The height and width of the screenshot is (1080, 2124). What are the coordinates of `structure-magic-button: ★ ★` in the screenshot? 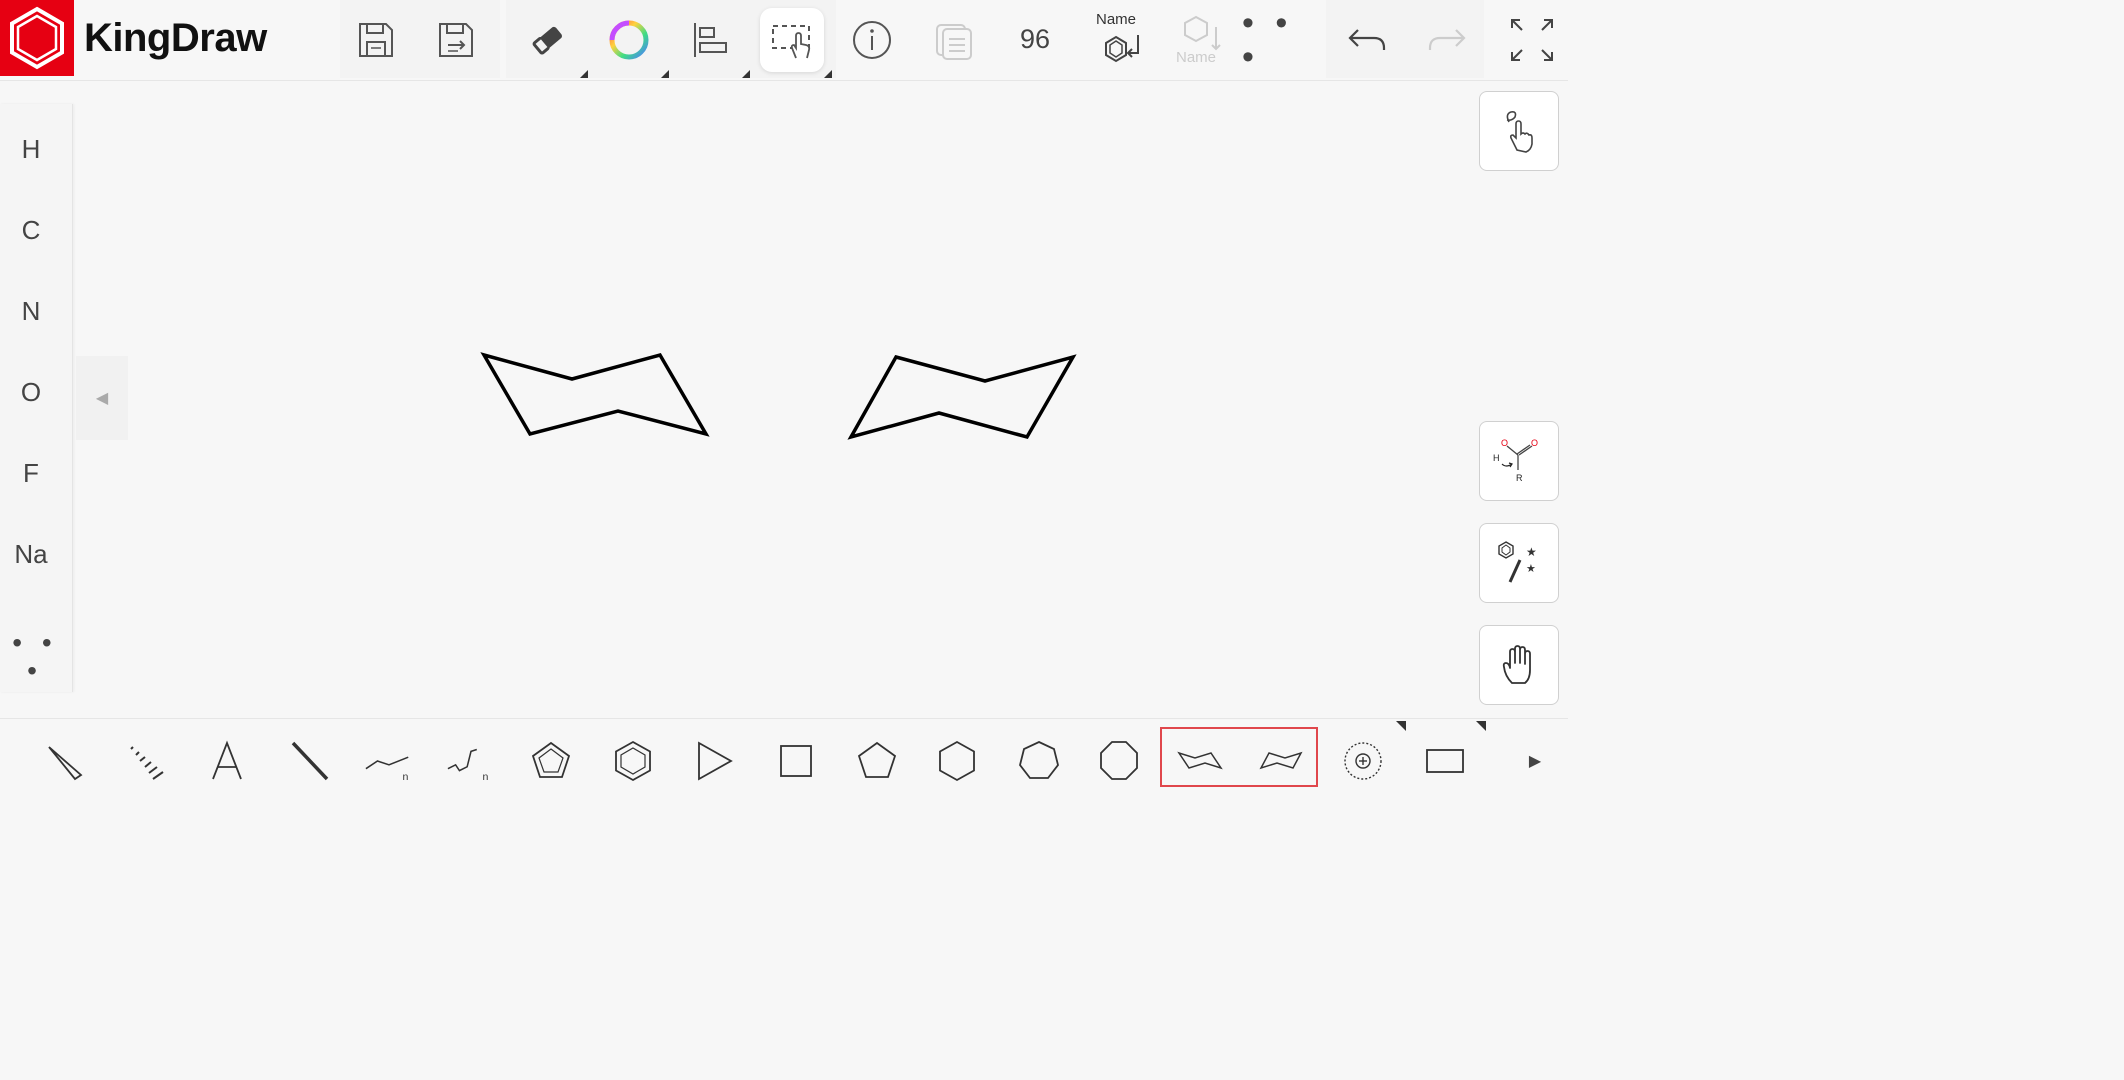 It's located at (1519, 563).